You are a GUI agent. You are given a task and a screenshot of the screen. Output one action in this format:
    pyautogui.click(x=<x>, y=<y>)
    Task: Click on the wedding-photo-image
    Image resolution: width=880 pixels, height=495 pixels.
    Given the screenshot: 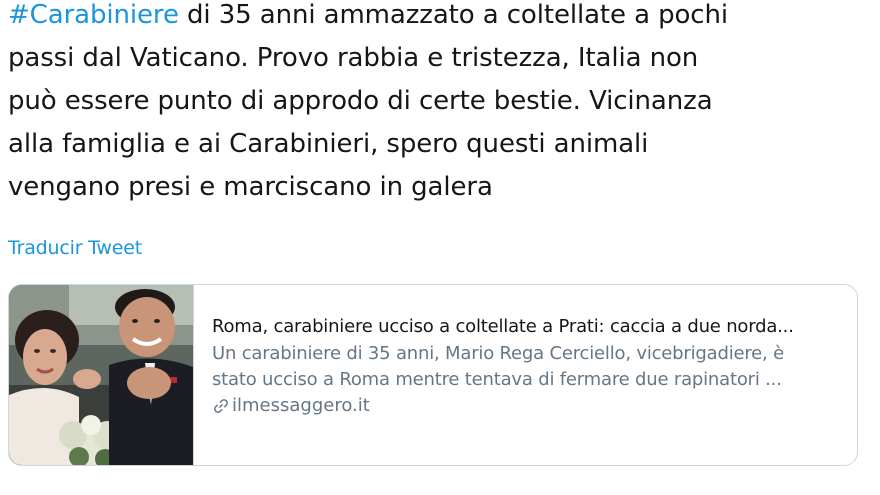 What is the action you would take?
    pyautogui.click(x=101, y=375)
    